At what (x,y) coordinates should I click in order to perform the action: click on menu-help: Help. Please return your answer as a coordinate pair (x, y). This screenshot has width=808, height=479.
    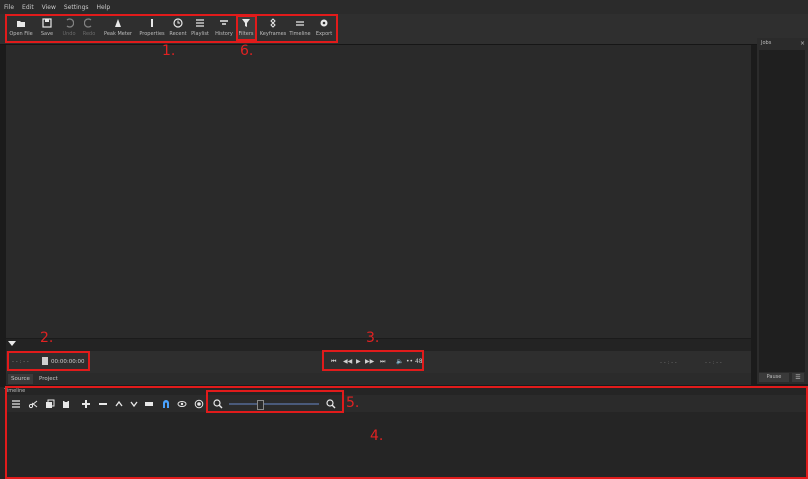
    Looking at the image, I should click on (104, 7).